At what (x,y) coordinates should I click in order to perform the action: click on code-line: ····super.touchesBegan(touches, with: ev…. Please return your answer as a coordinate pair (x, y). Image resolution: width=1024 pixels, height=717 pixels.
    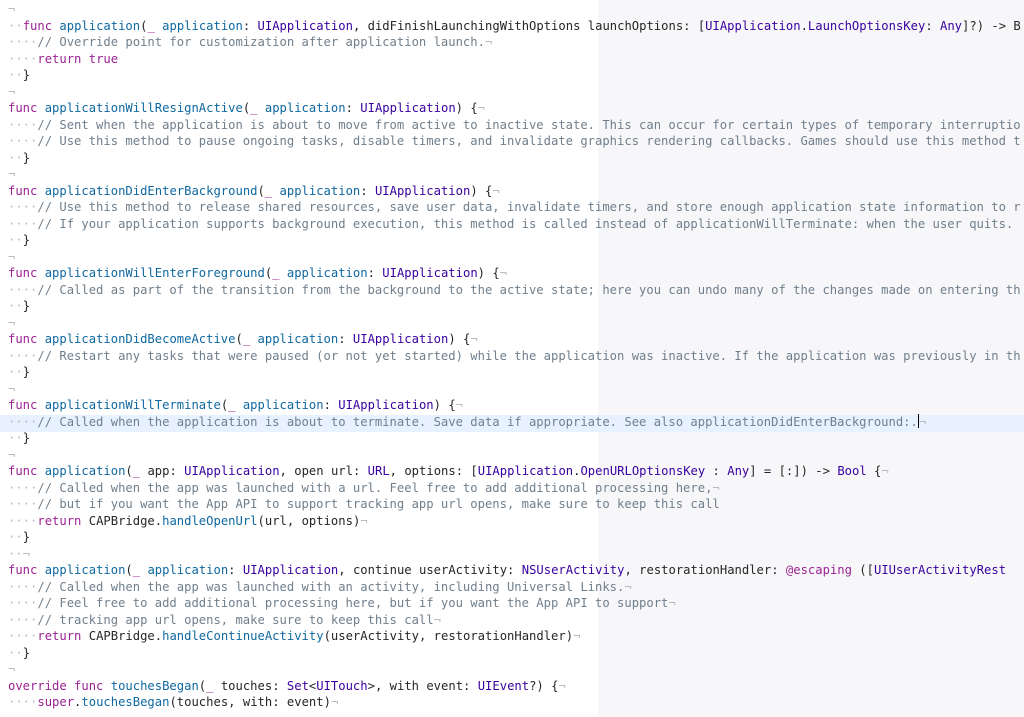
    Looking at the image, I should click on (514, 702).